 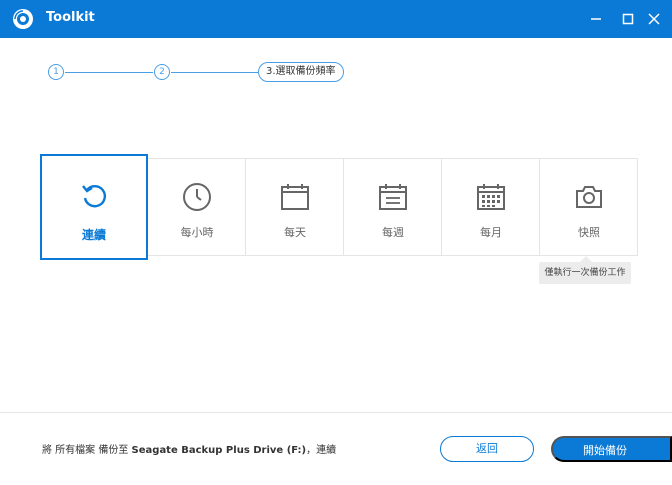 I want to click on option-label: 每週, so click(x=393, y=232).